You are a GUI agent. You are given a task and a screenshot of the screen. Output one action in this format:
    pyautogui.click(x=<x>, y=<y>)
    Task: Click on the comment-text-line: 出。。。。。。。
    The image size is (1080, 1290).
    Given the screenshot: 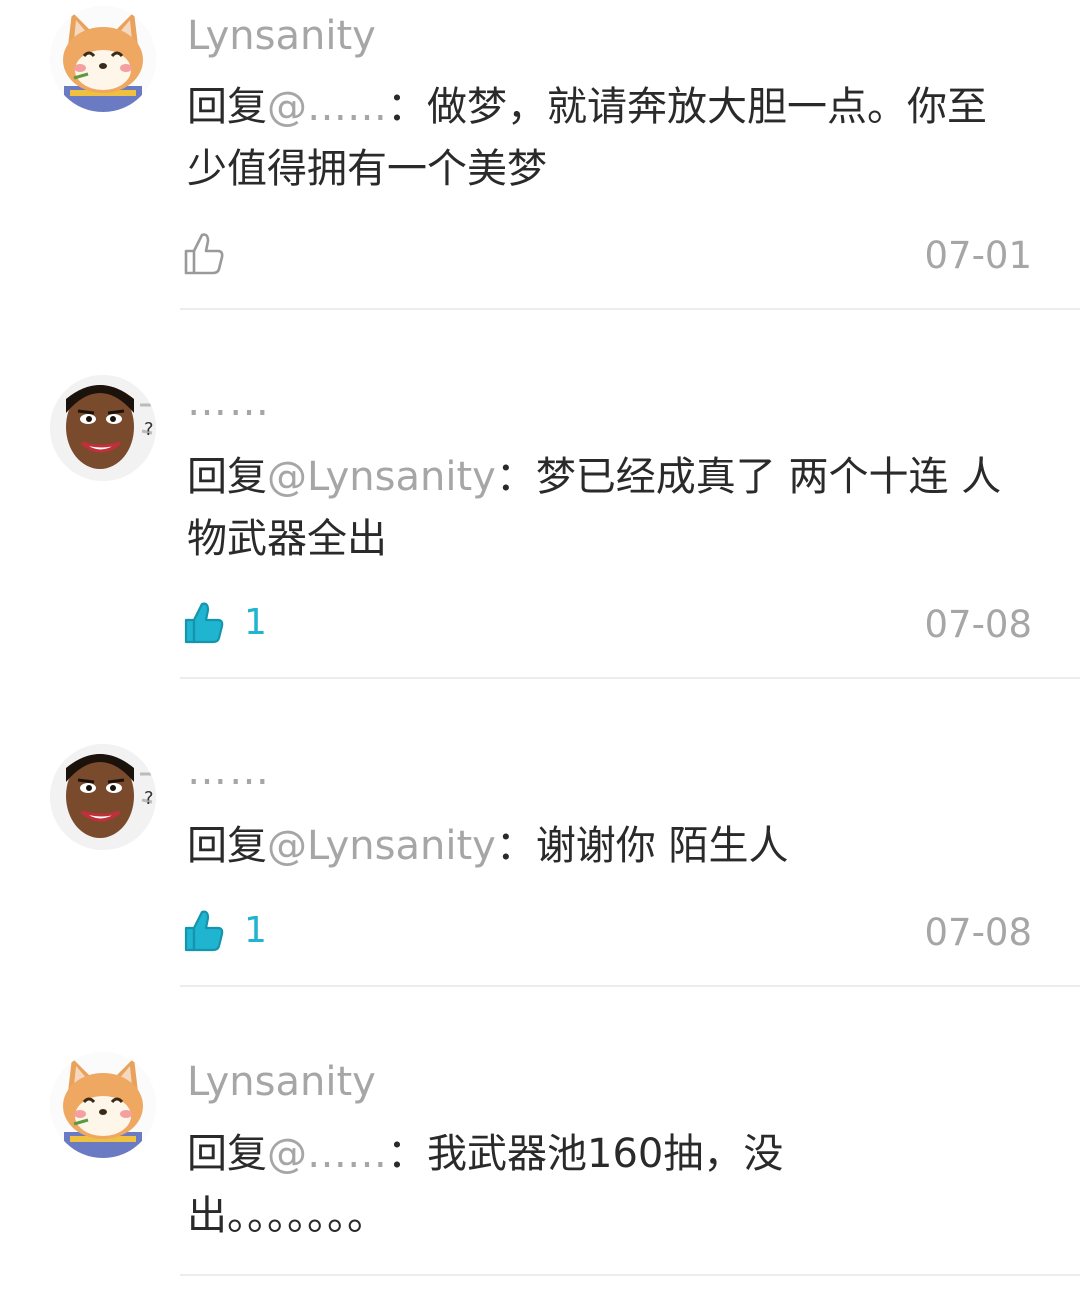 What is the action you would take?
    pyautogui.click(x=287, y=1216)
    